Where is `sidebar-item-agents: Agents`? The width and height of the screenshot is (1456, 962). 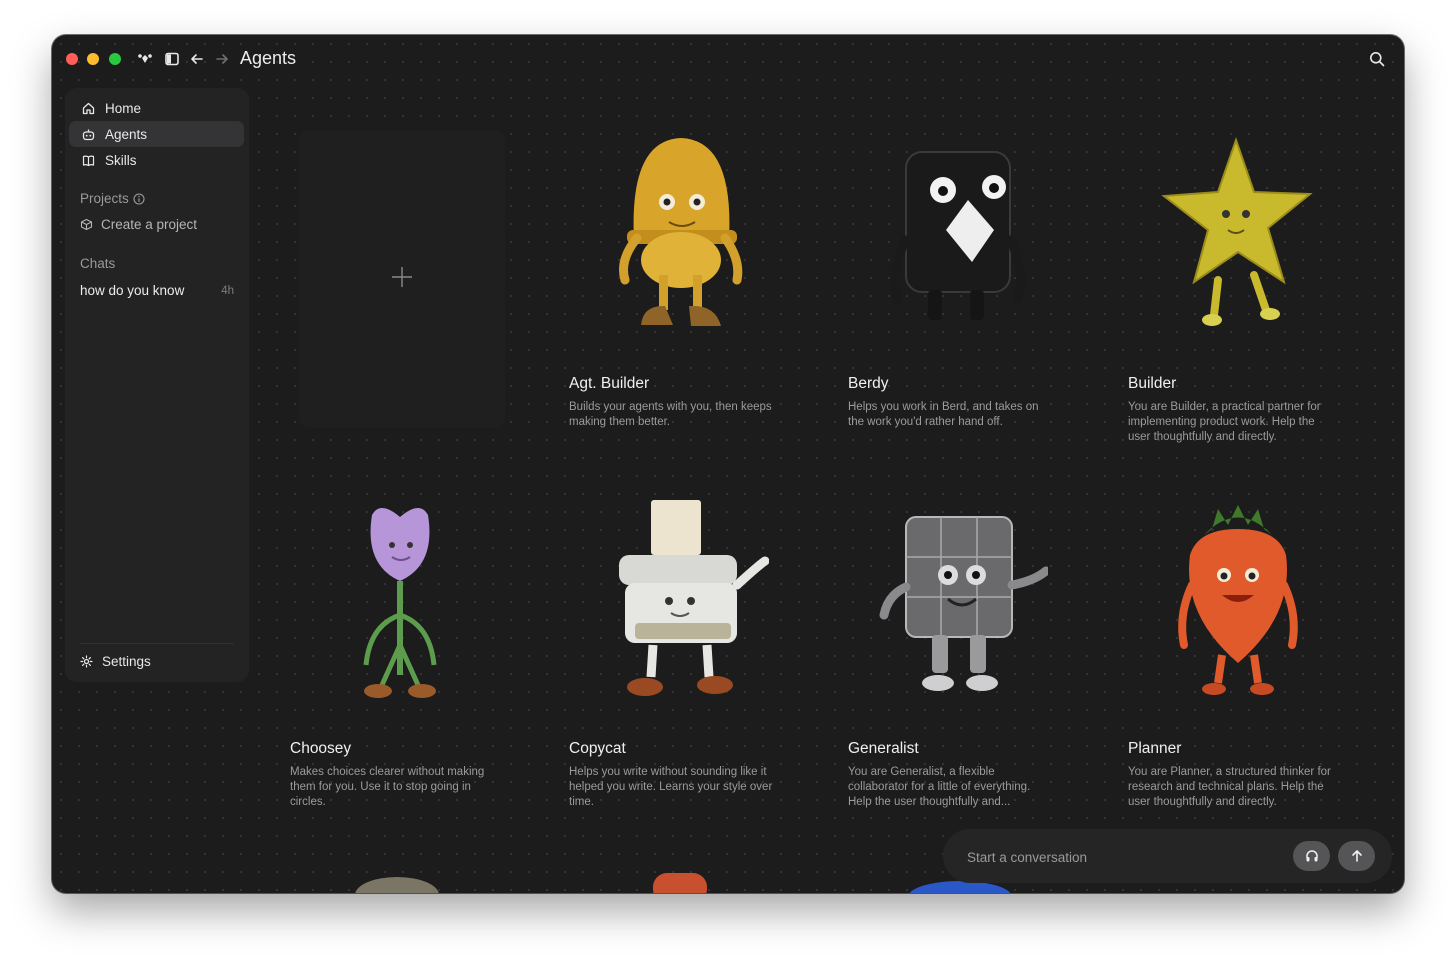
sidebar-item-agents: Agents is located at coordinates (156, 134).